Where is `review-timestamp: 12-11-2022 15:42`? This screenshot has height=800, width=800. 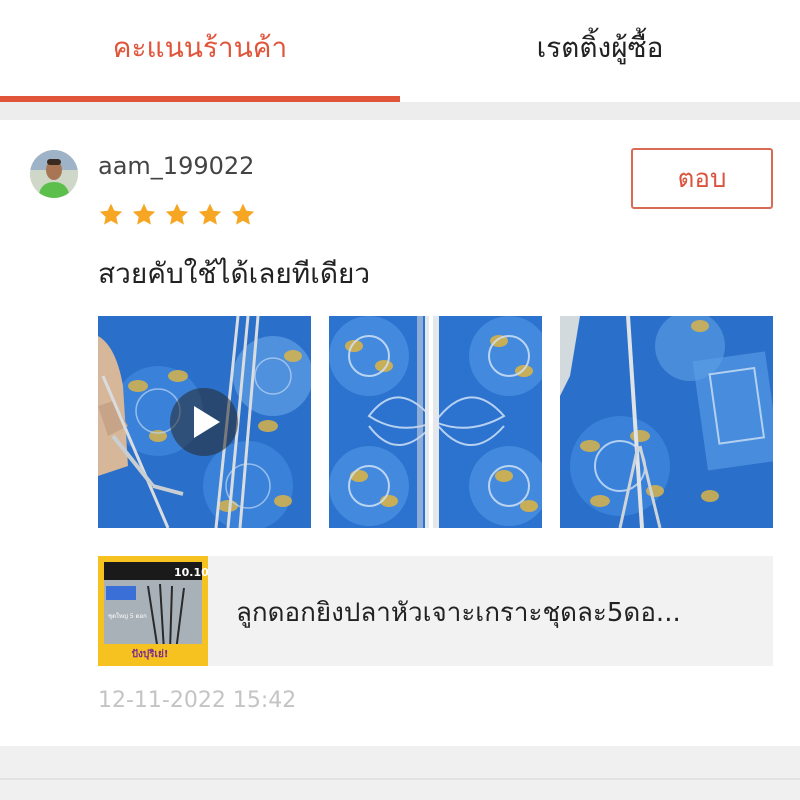 review-timestamp: 12-11-2022 15:42 is located at coordinates (197, 700).